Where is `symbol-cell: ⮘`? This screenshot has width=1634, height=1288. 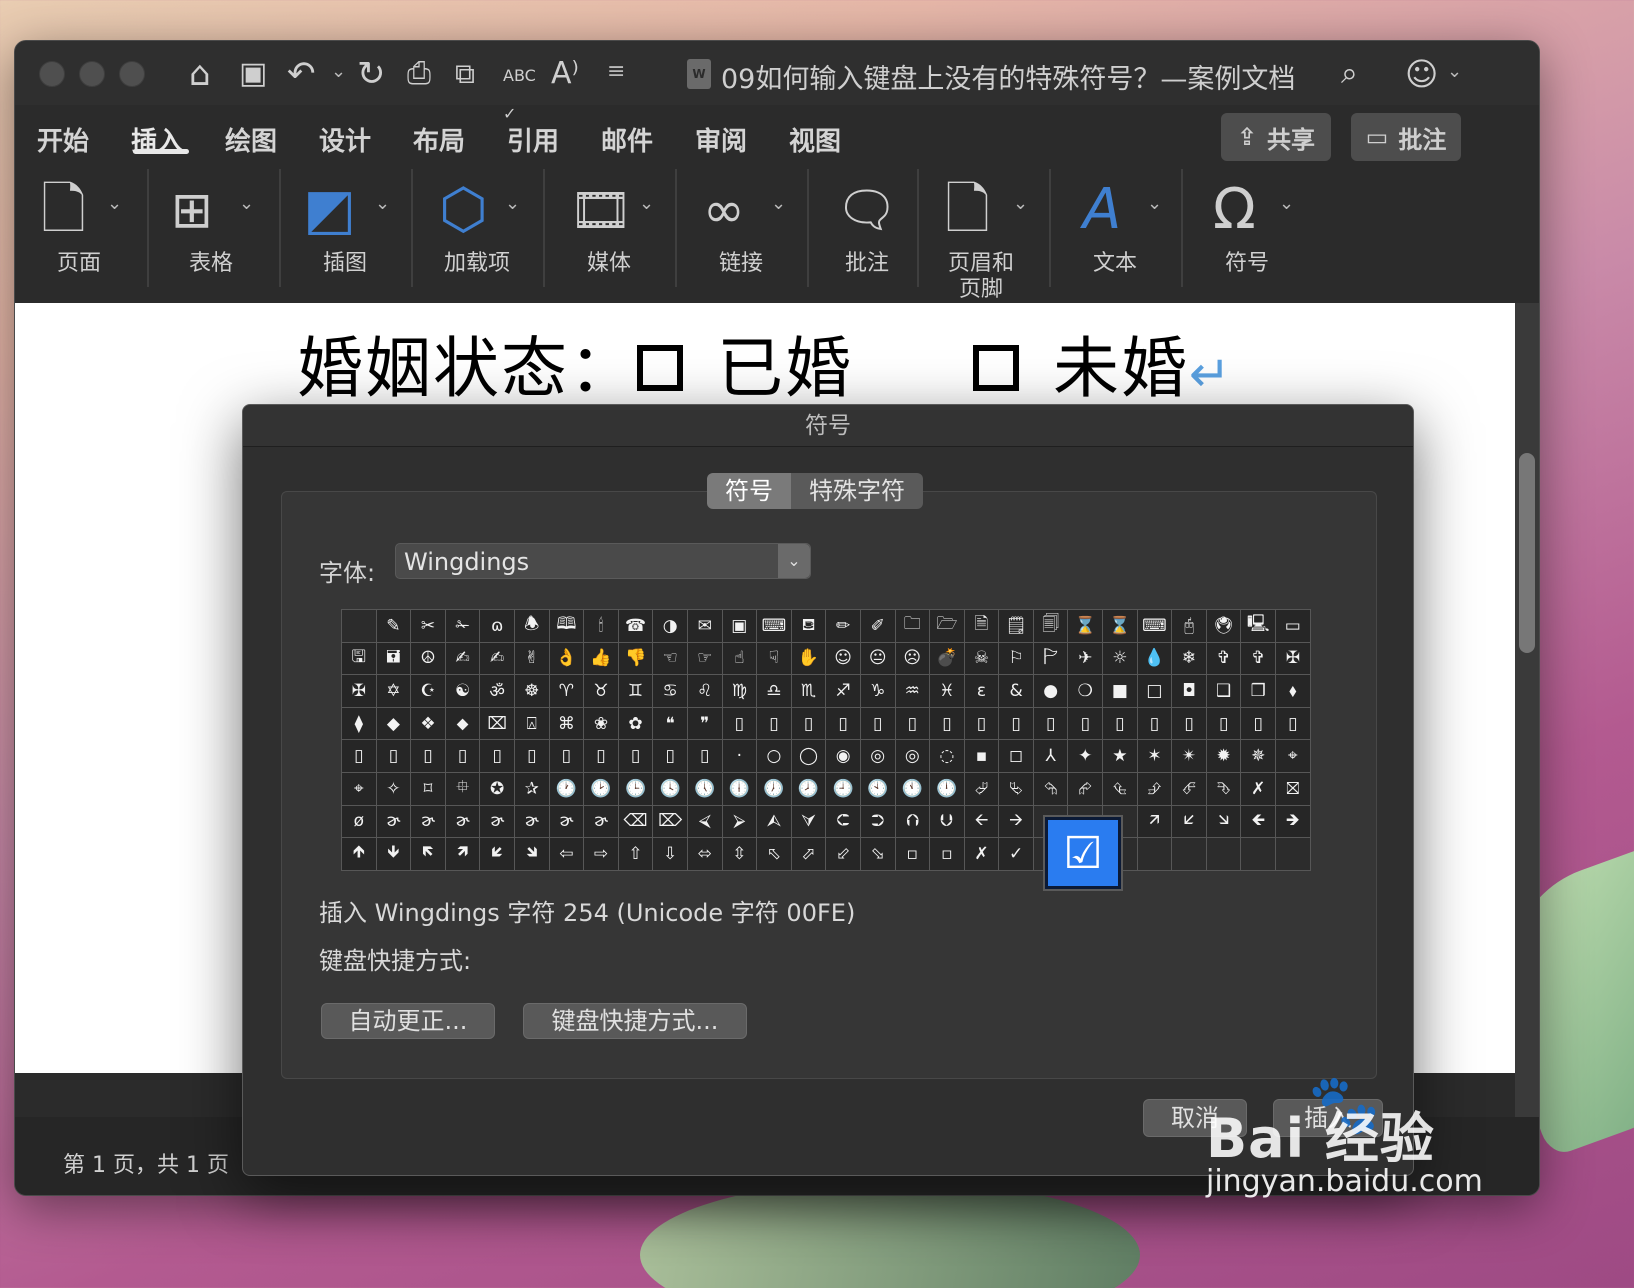
symbol-cell: ⮘ is located at coordinates (705, 822).